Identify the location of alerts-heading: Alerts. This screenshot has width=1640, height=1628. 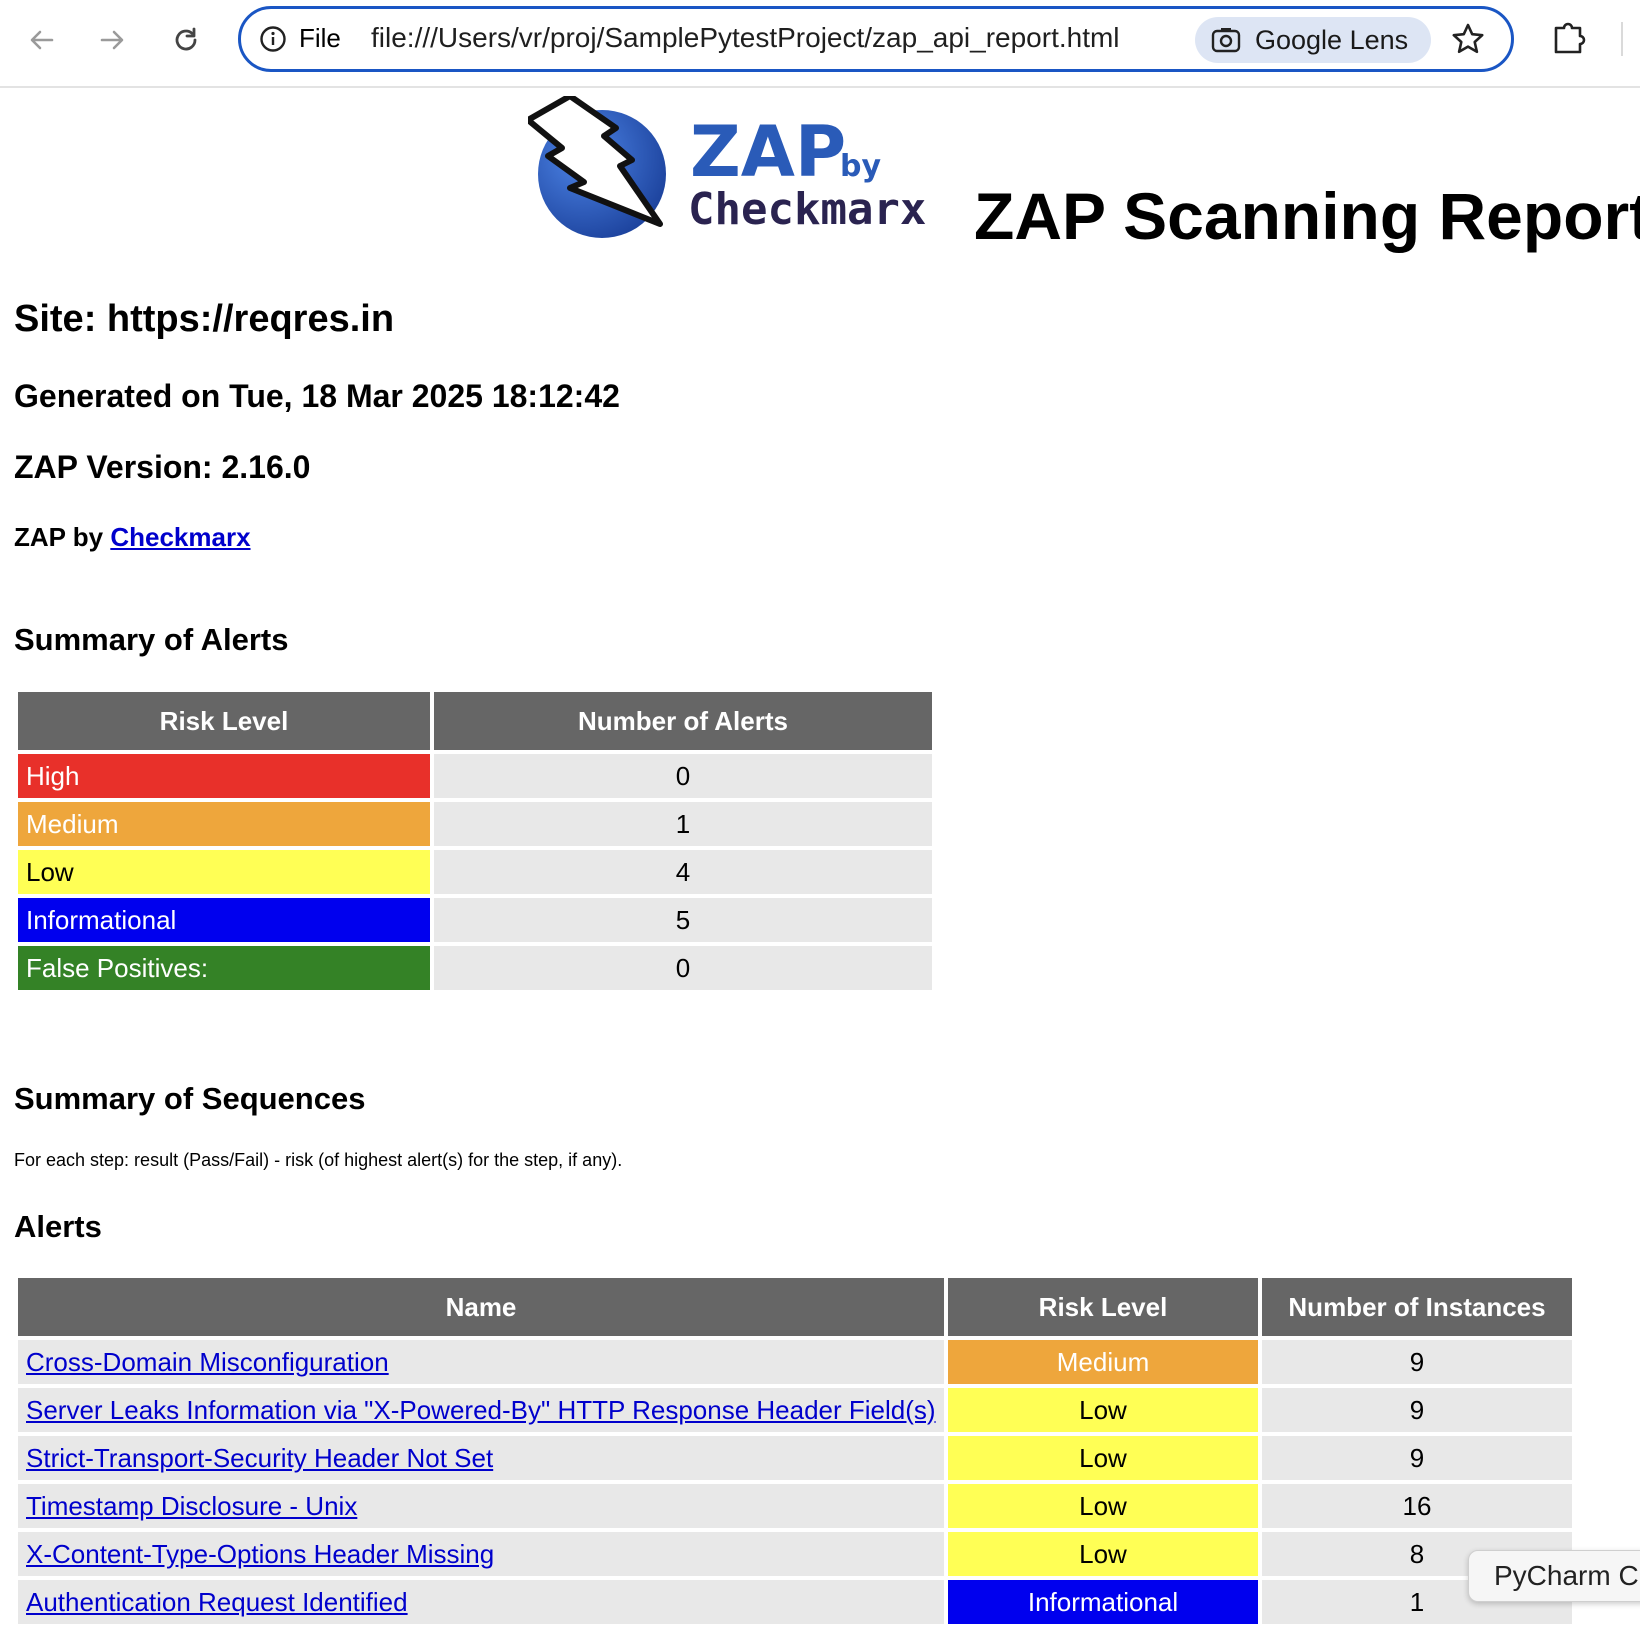
(58, 1226).